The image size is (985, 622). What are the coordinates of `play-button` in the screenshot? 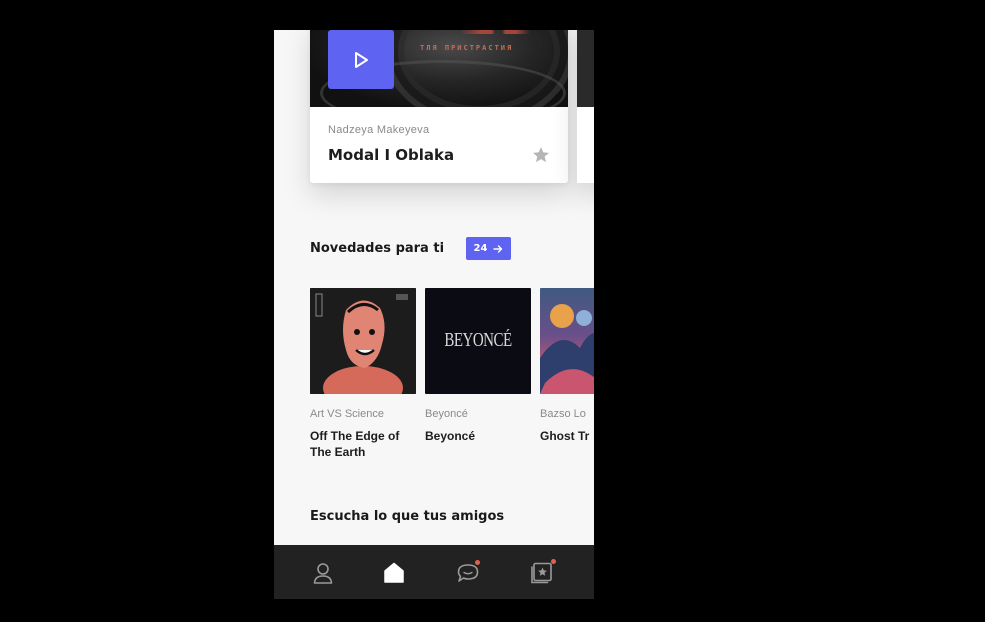 It's located at (361, 59).